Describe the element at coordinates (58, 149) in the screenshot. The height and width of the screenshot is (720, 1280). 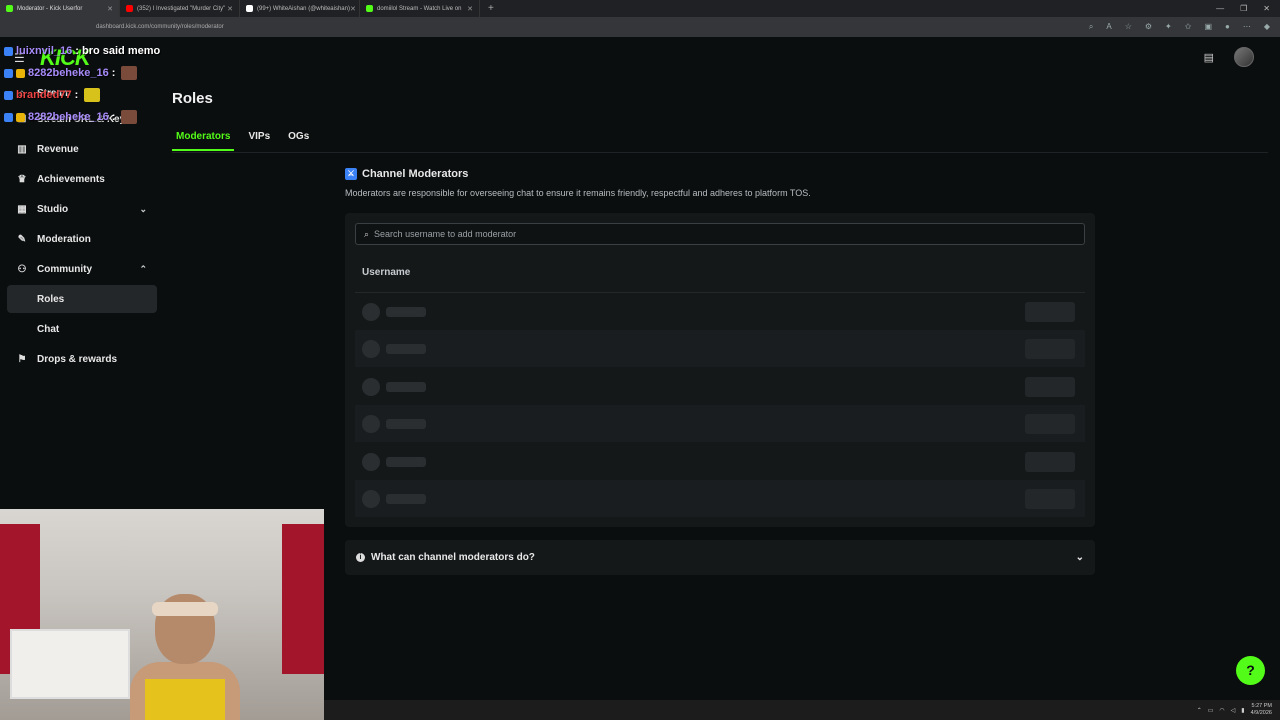
I see `sidebar-item-label: Revenue` at that location.